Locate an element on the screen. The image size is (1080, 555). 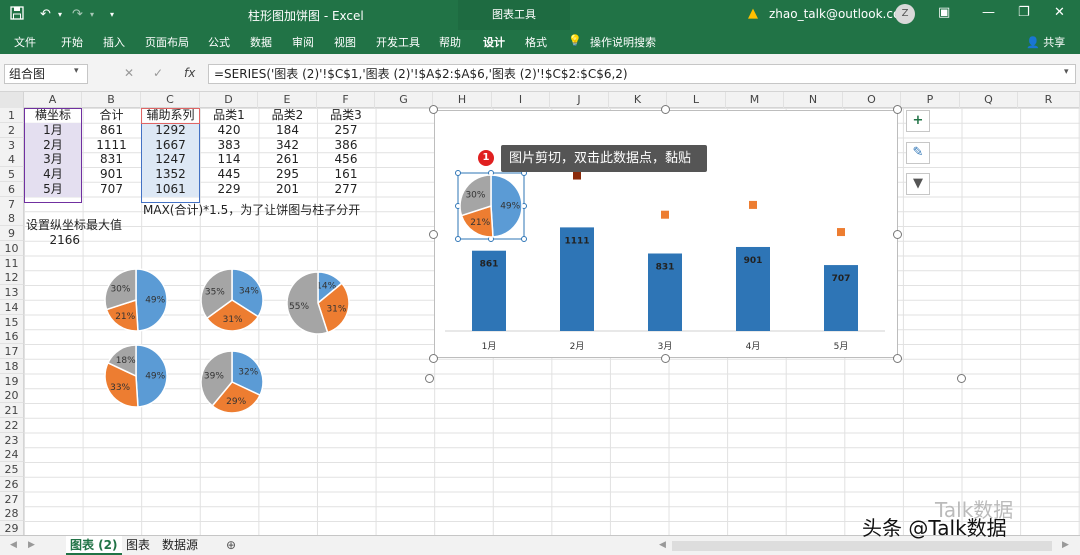
row-header: 3 is located at coordinates (12, 145).